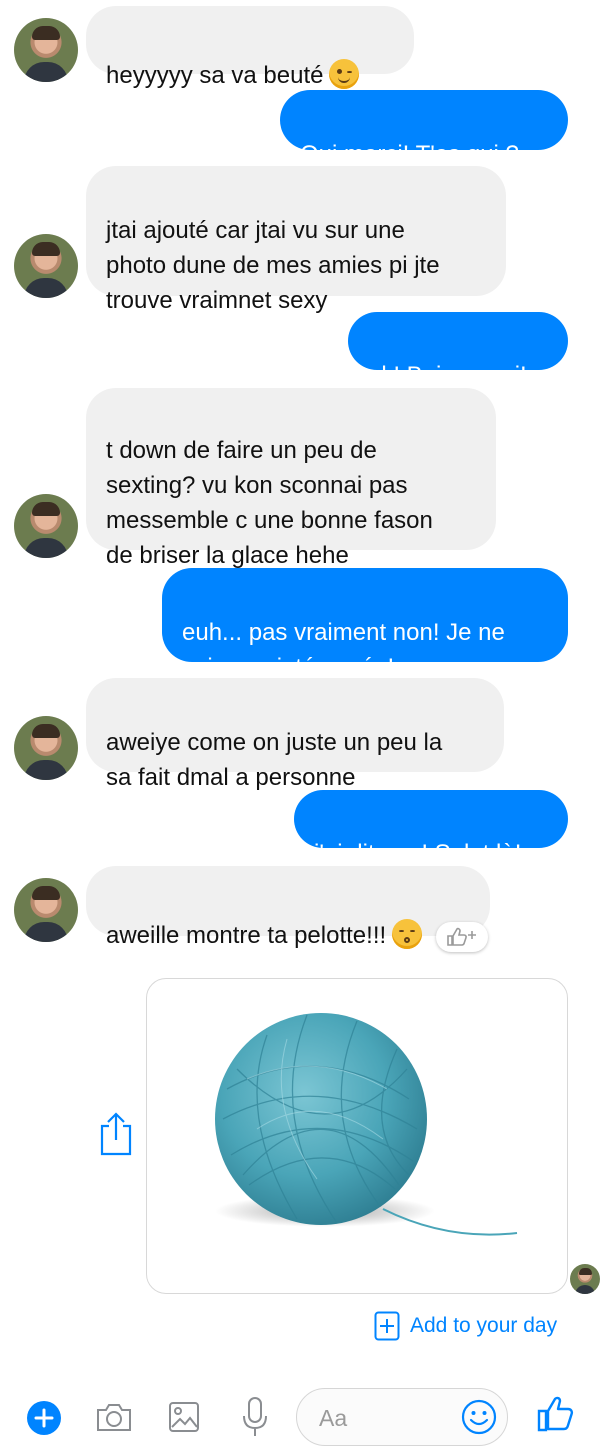 The image size is (600, 1452). Describe the element at coordinates (409, 154) in the screenshot. I see `message-text: Oui merci! T'es qui ?` at that location.